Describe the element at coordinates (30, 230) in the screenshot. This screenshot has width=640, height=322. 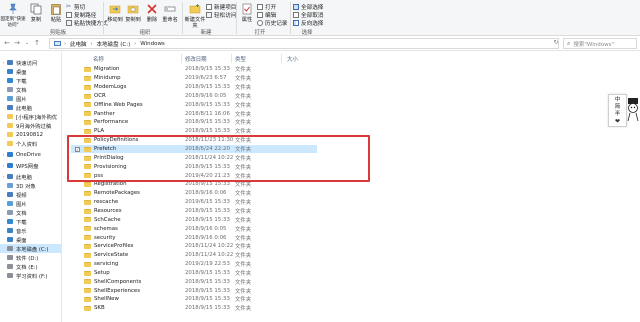
I see `nav-item: 音乐` at that location.